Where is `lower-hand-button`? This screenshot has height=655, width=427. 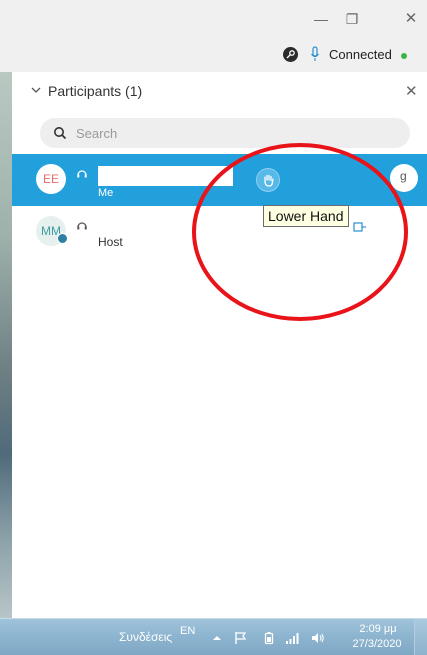 lower-hand-button is located at coordinates (268, 180).